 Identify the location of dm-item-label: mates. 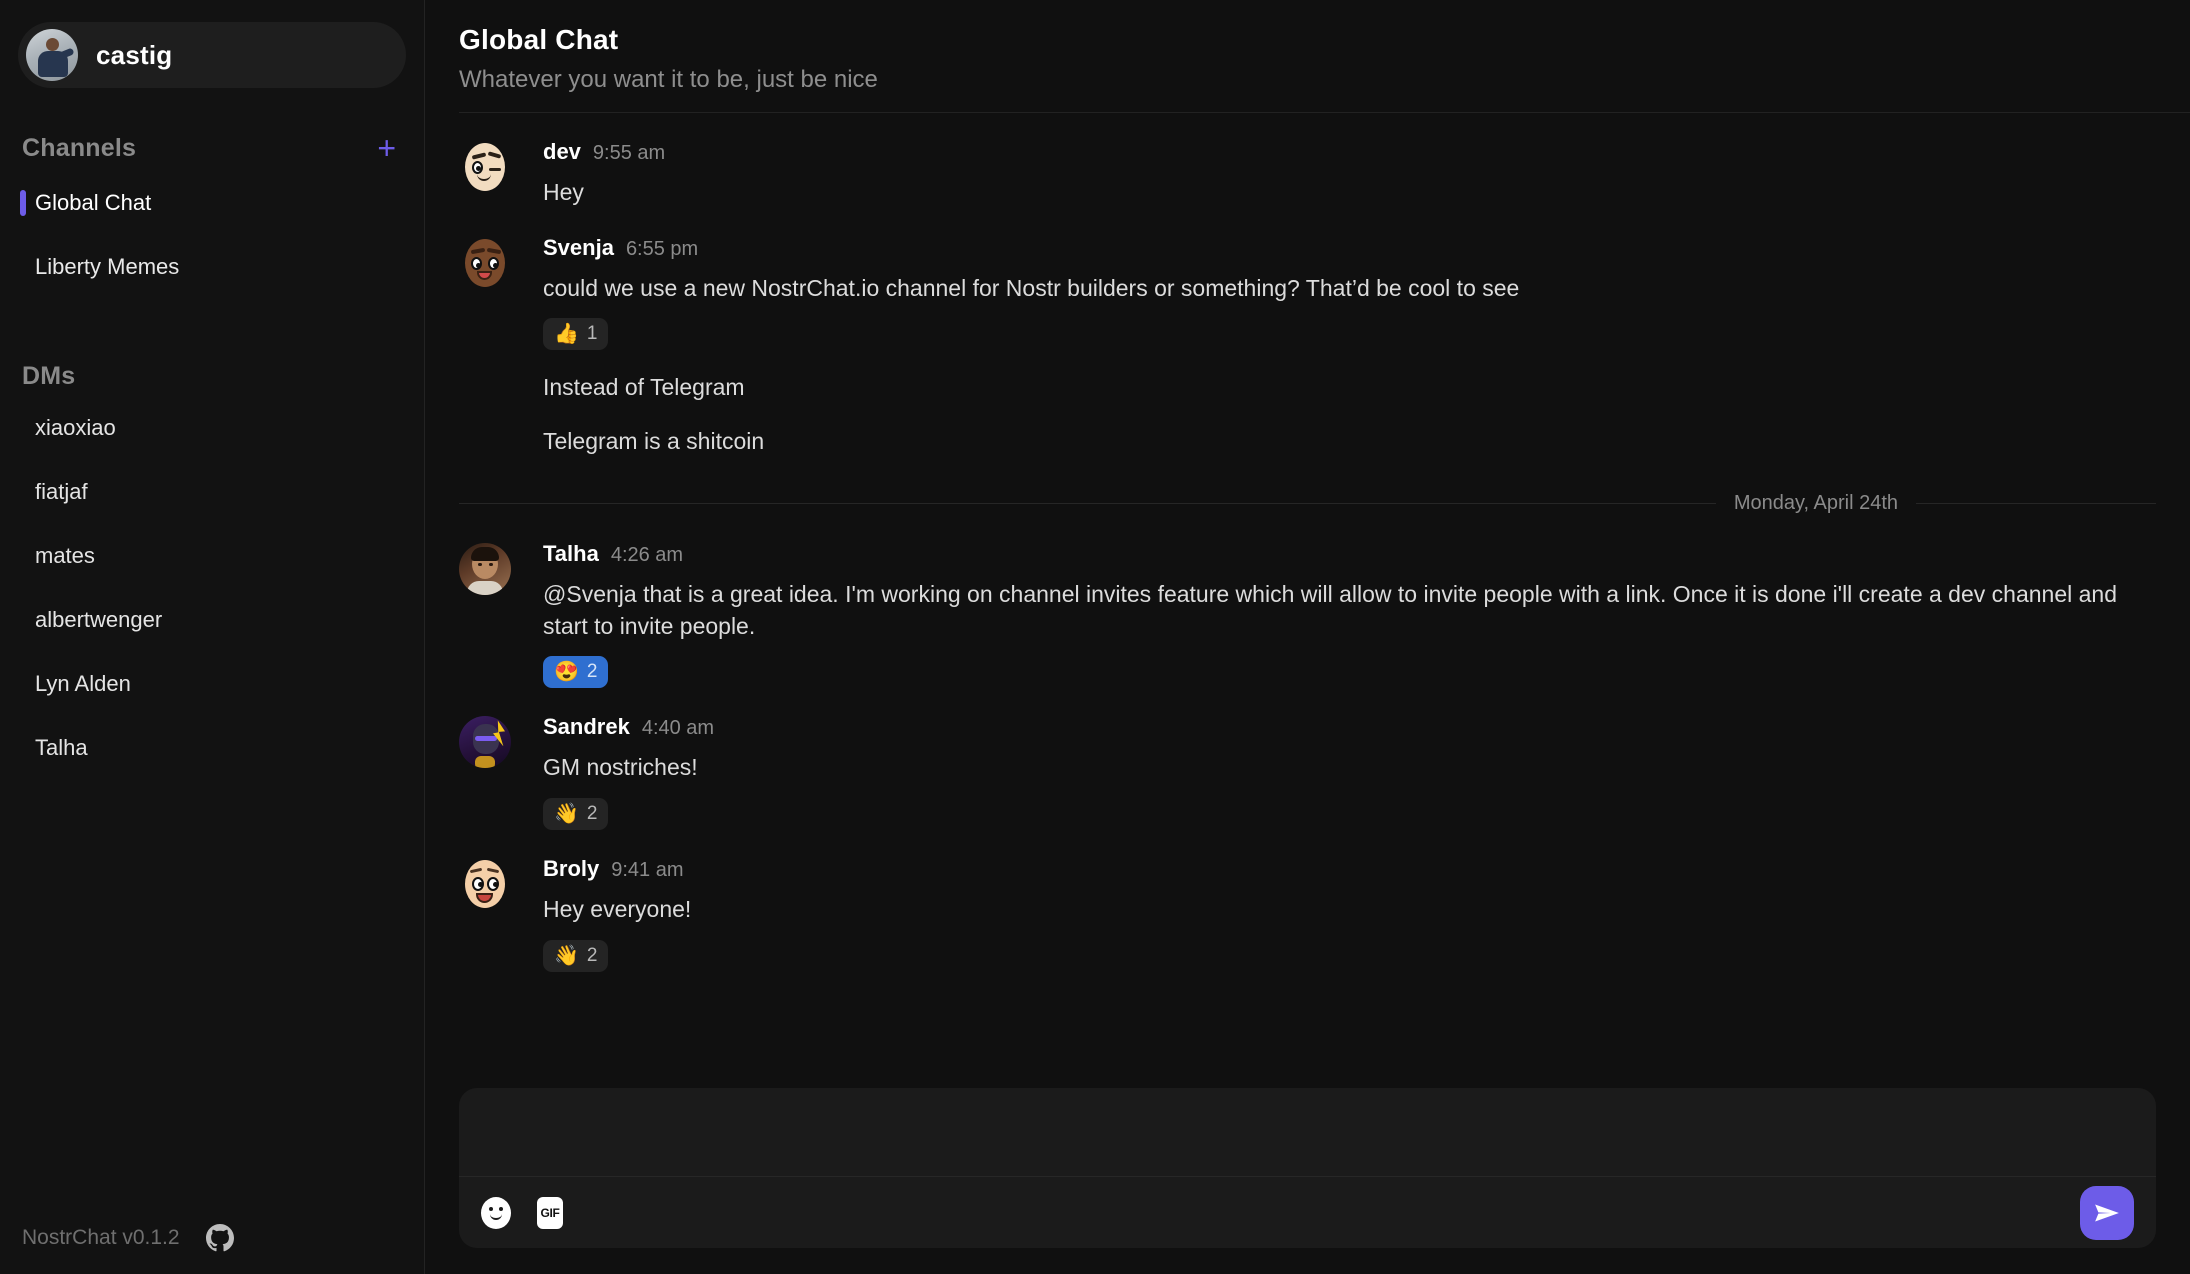
(65, 555).